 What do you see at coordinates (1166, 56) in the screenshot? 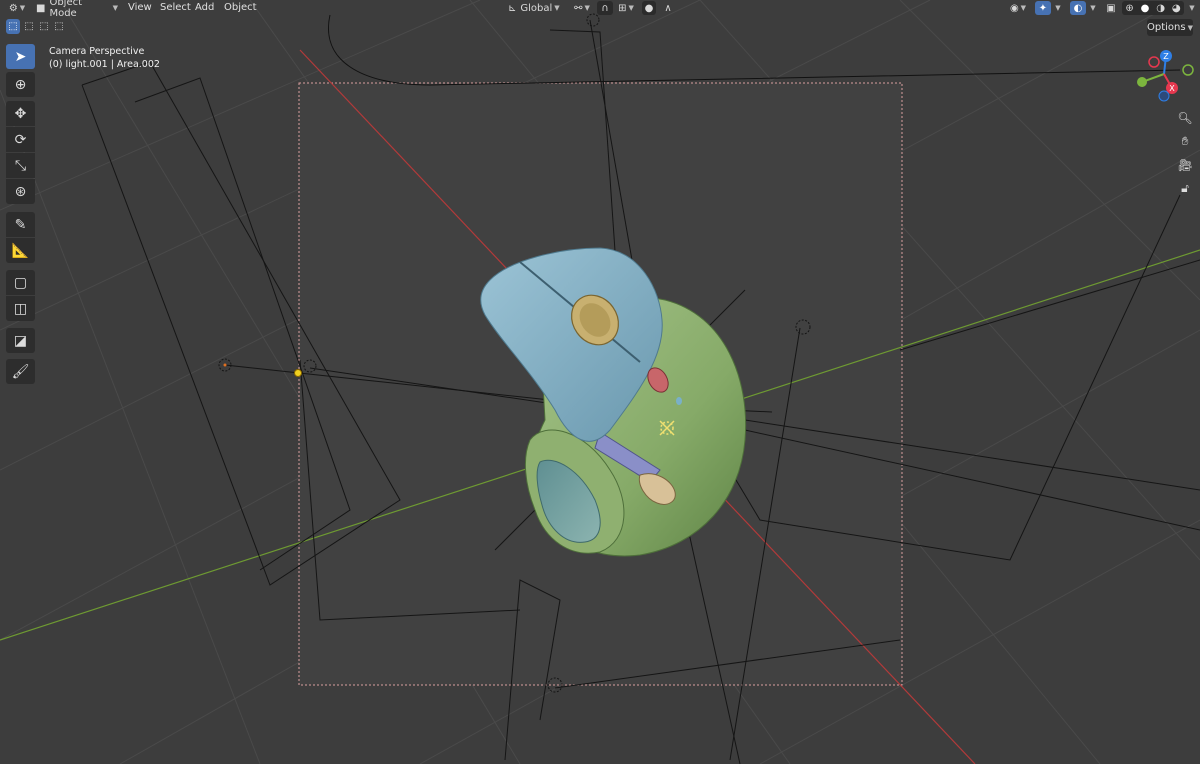
I see `z-axis-label: Z` at bounding box center [1166, 56].